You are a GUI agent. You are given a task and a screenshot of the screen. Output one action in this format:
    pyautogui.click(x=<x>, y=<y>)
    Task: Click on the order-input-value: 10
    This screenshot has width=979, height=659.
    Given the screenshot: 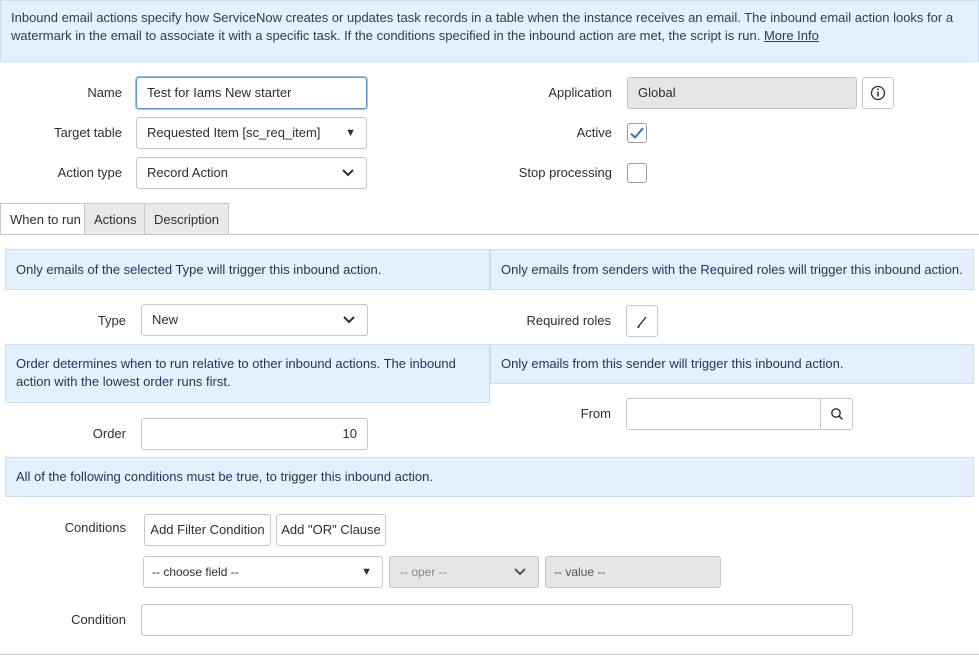 What is the action you would take?
    pyautogui.click(x=349, y=433)
    